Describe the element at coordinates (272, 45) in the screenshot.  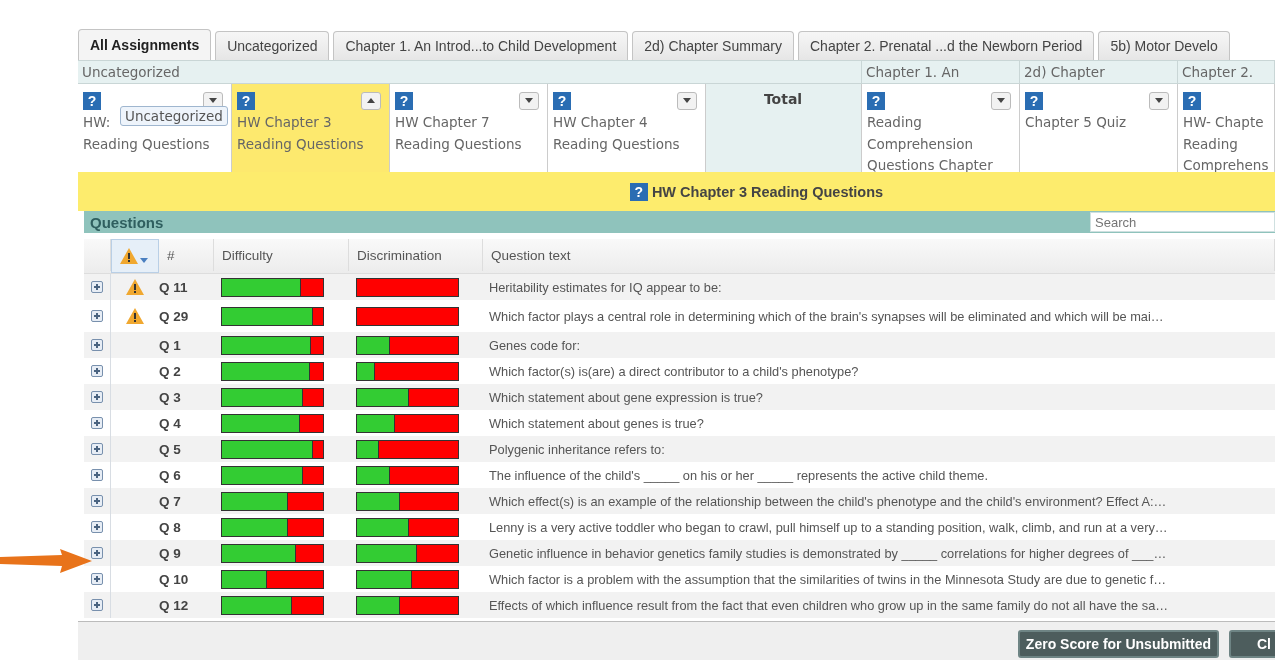
I see `tab: Uncategorized` at that location.